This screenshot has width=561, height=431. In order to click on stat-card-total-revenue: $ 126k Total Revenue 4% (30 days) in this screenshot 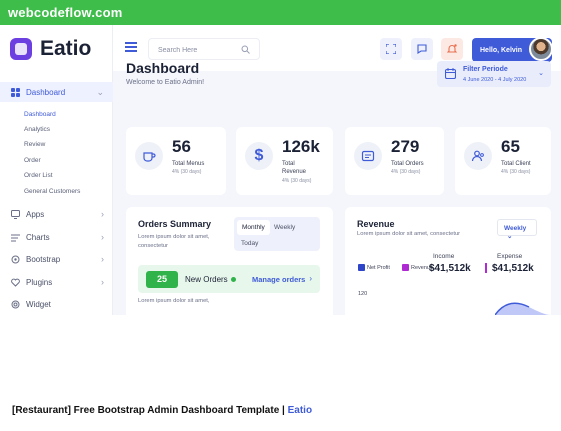, I will do `click(284, 161)`.